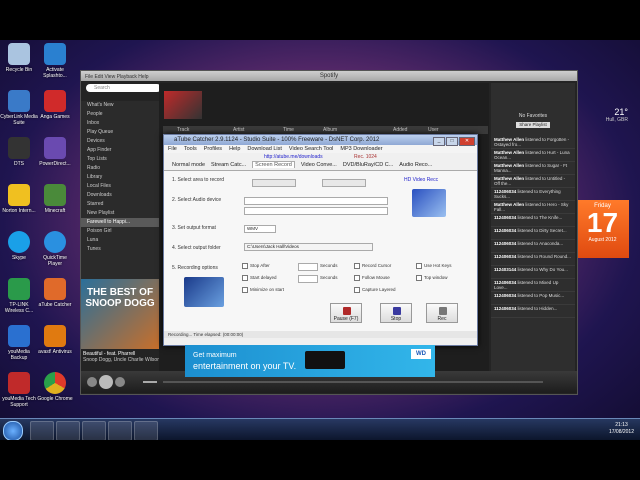 The height and width of the screenshot is (480, 640). Describe the element at coordinates (190, 149) in the screenshot. I see `menu-item: Tools` at that location.